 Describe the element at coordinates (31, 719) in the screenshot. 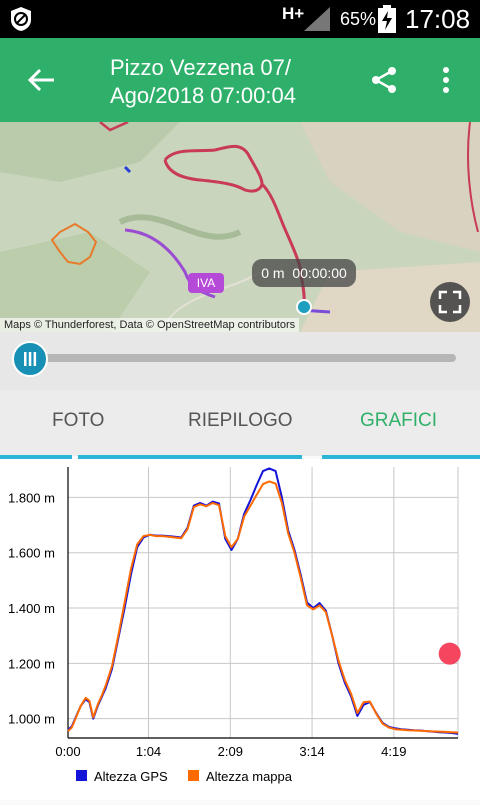

I see `y-tick-label: 1.000 m` at that location.